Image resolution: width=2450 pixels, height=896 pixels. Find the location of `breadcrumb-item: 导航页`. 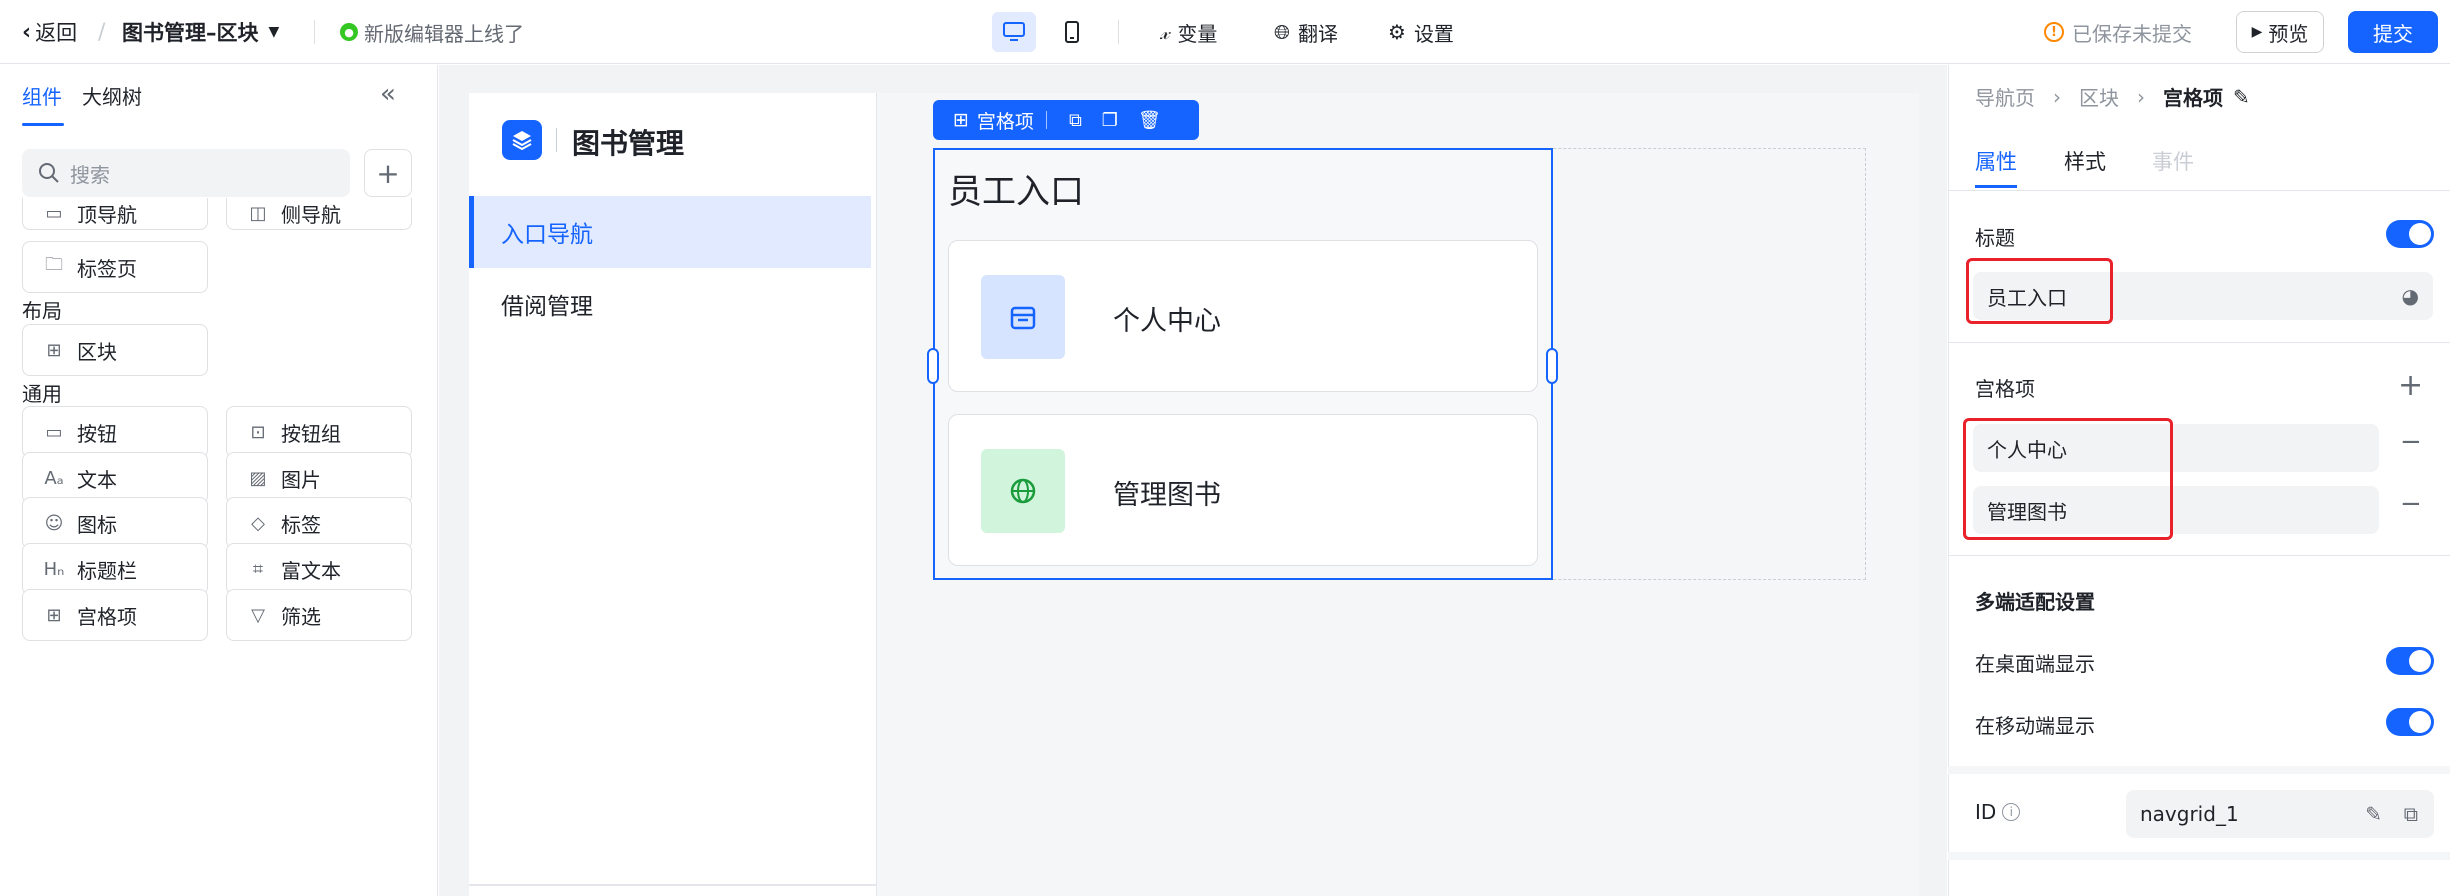

breadcrumb-item: 导航页 is located at coordinates (2005, 96).